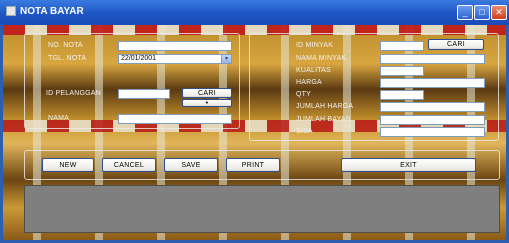 This screenshot has height=243, width=509. Describe the element at coordinates (253, 165) in the screenshot. I see `print-button: PRINT` at that location.